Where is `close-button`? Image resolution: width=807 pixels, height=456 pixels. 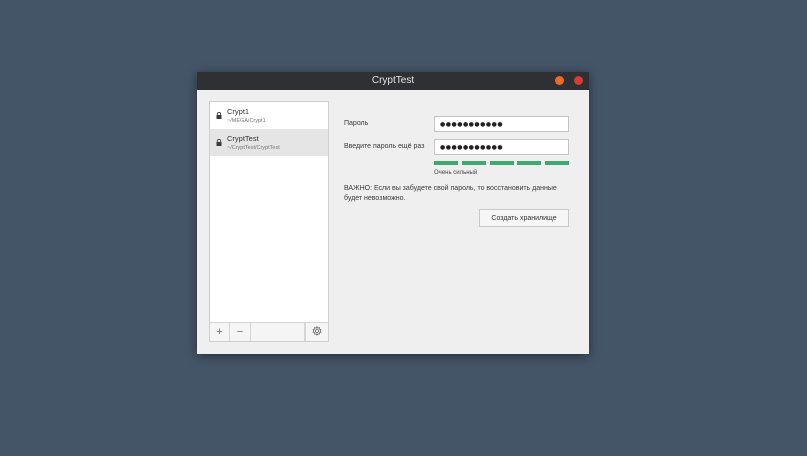
close-button is located at coordinates (578, 80).